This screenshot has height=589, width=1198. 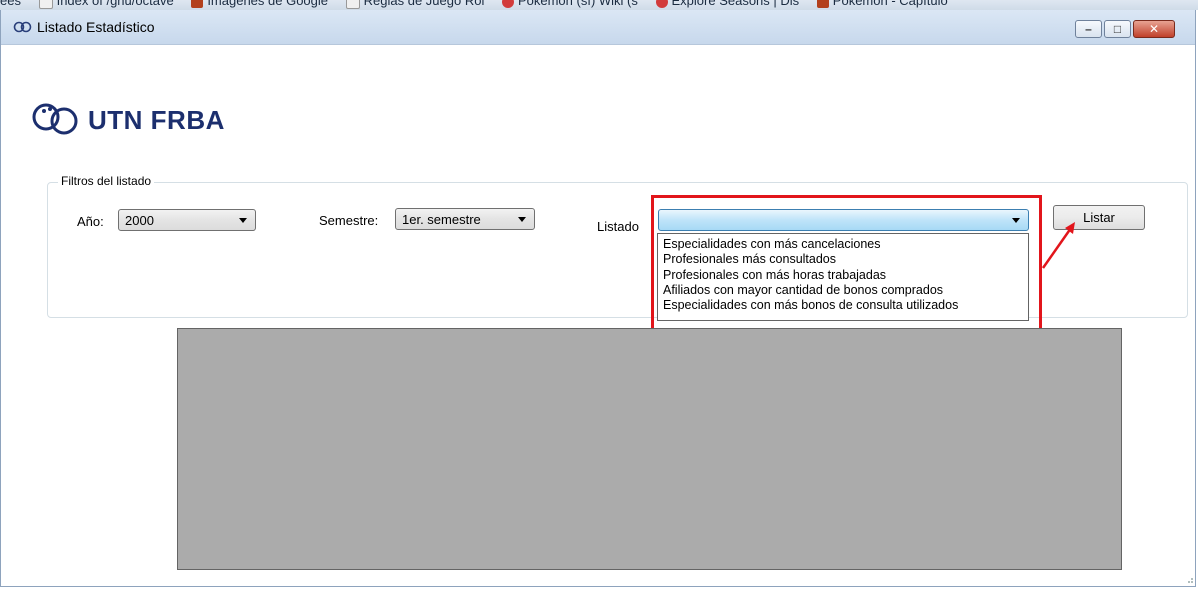 What do you see at coordinates (846, 267) in the screenshot?
I see `annotation-highlight-box` at bounding box center [846, 267].